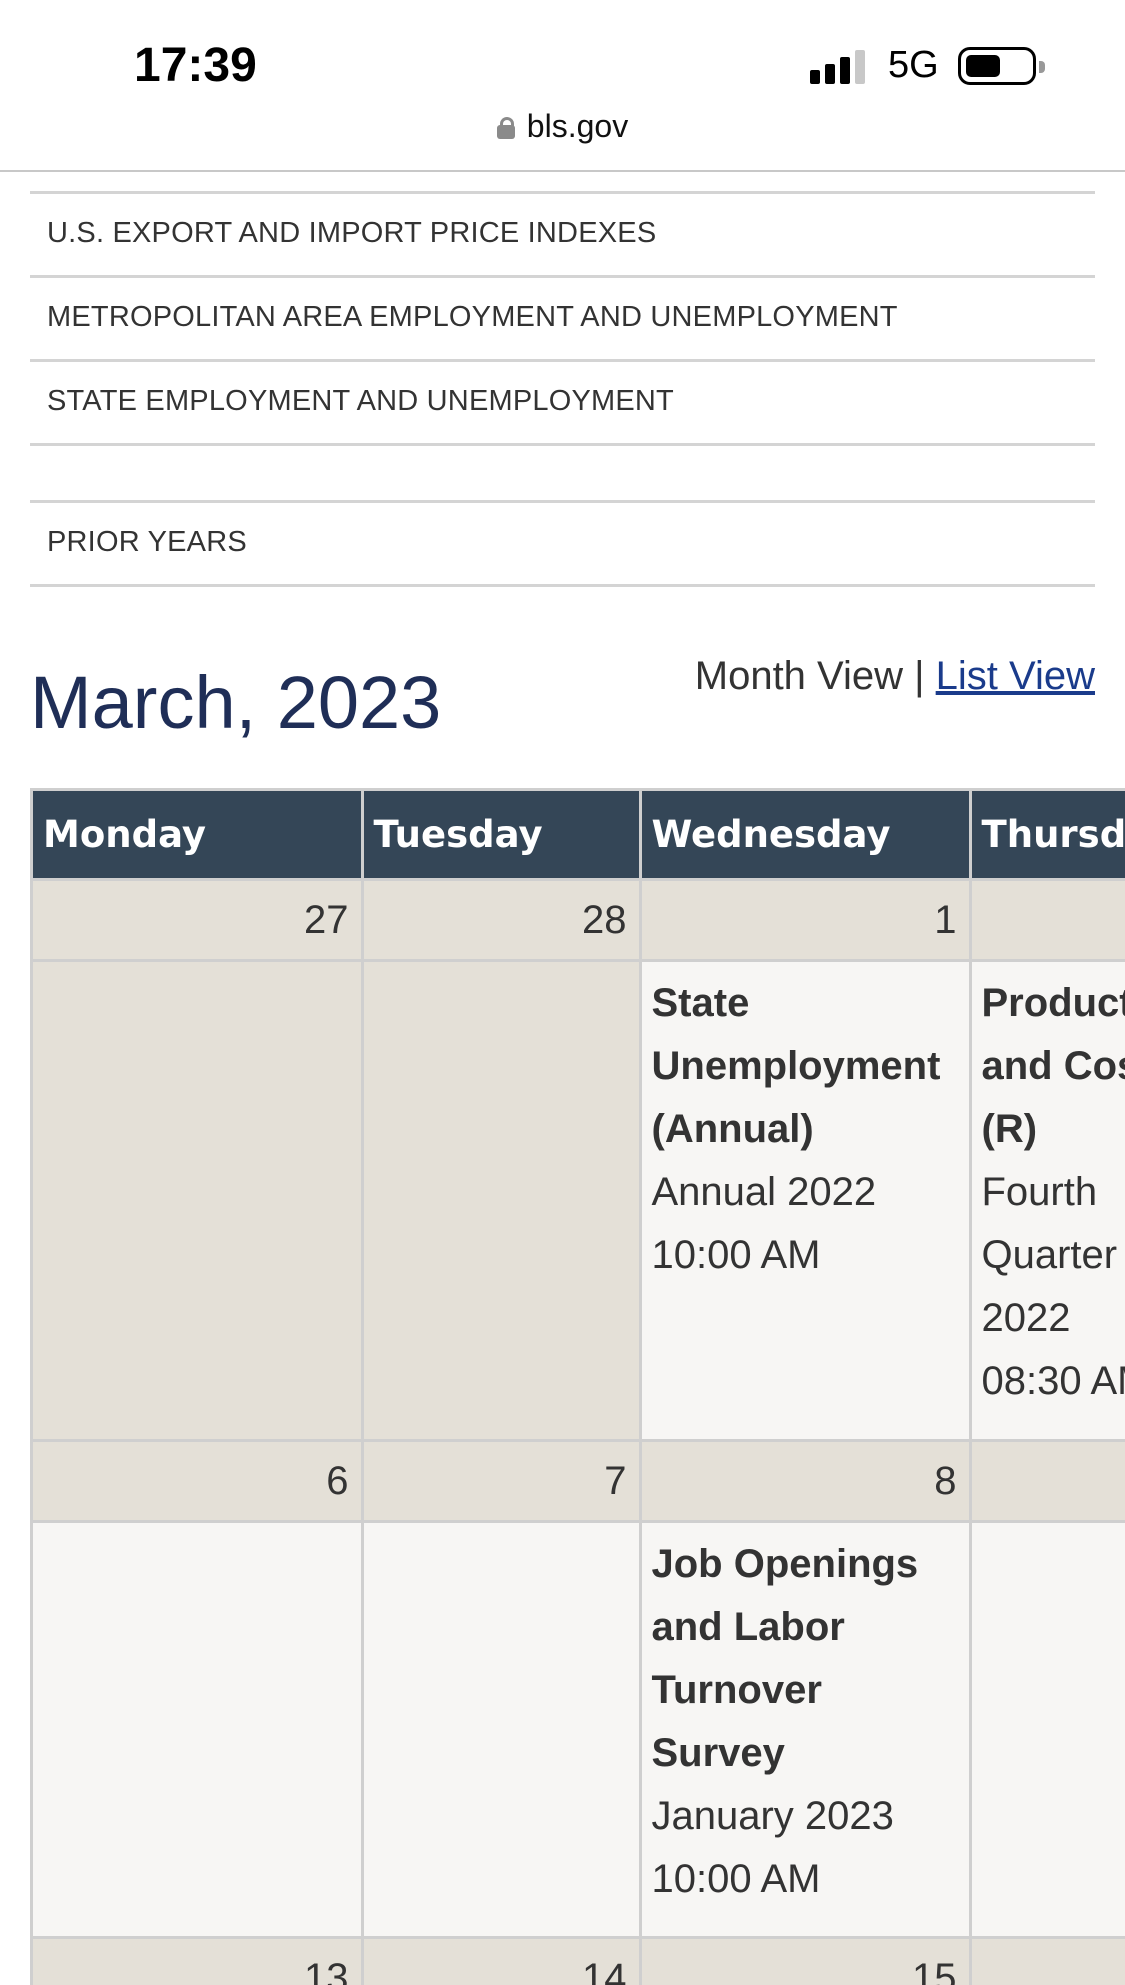 The width and height of the screenshot is (1125, 1985). What do you see at coordinates (562, 171) in the screenshot?
I see `header-divider` at bounding box center [562, 171].